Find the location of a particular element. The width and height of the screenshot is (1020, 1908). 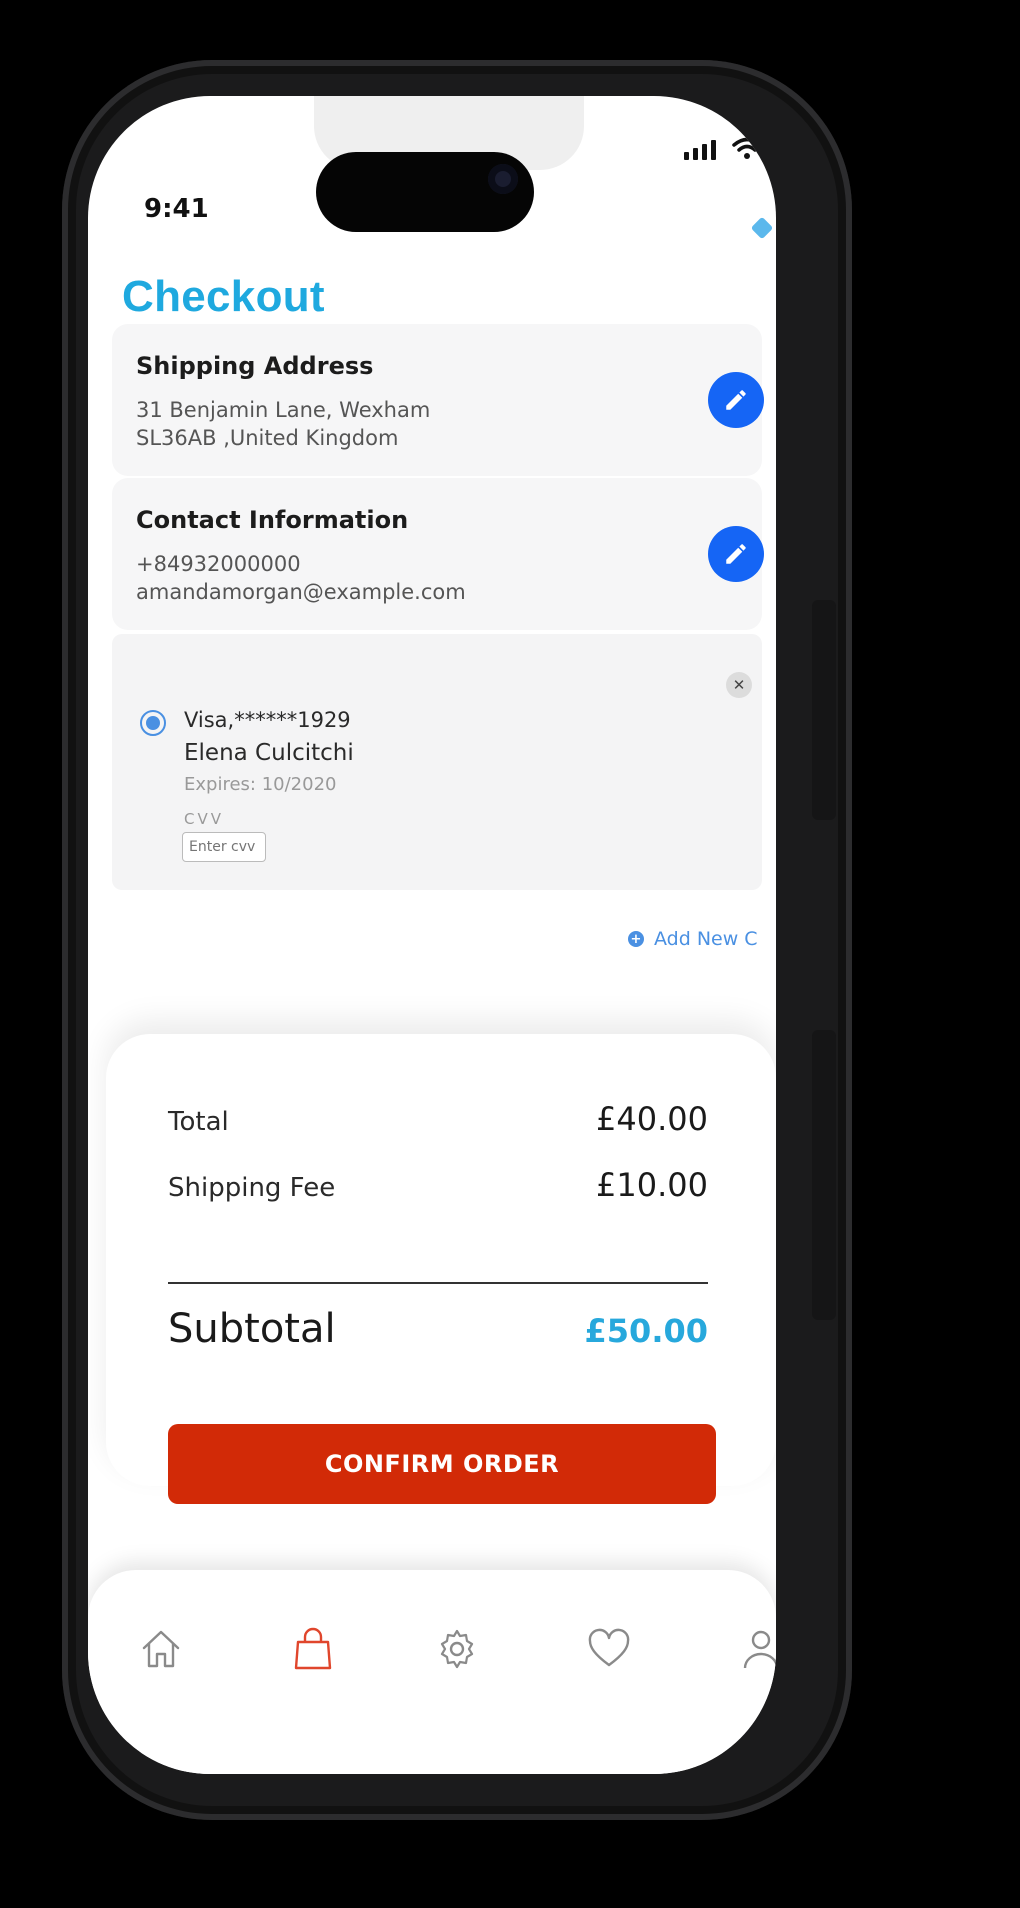

shipping-address-title: Shipping Address is located at coordinates (255, 366).